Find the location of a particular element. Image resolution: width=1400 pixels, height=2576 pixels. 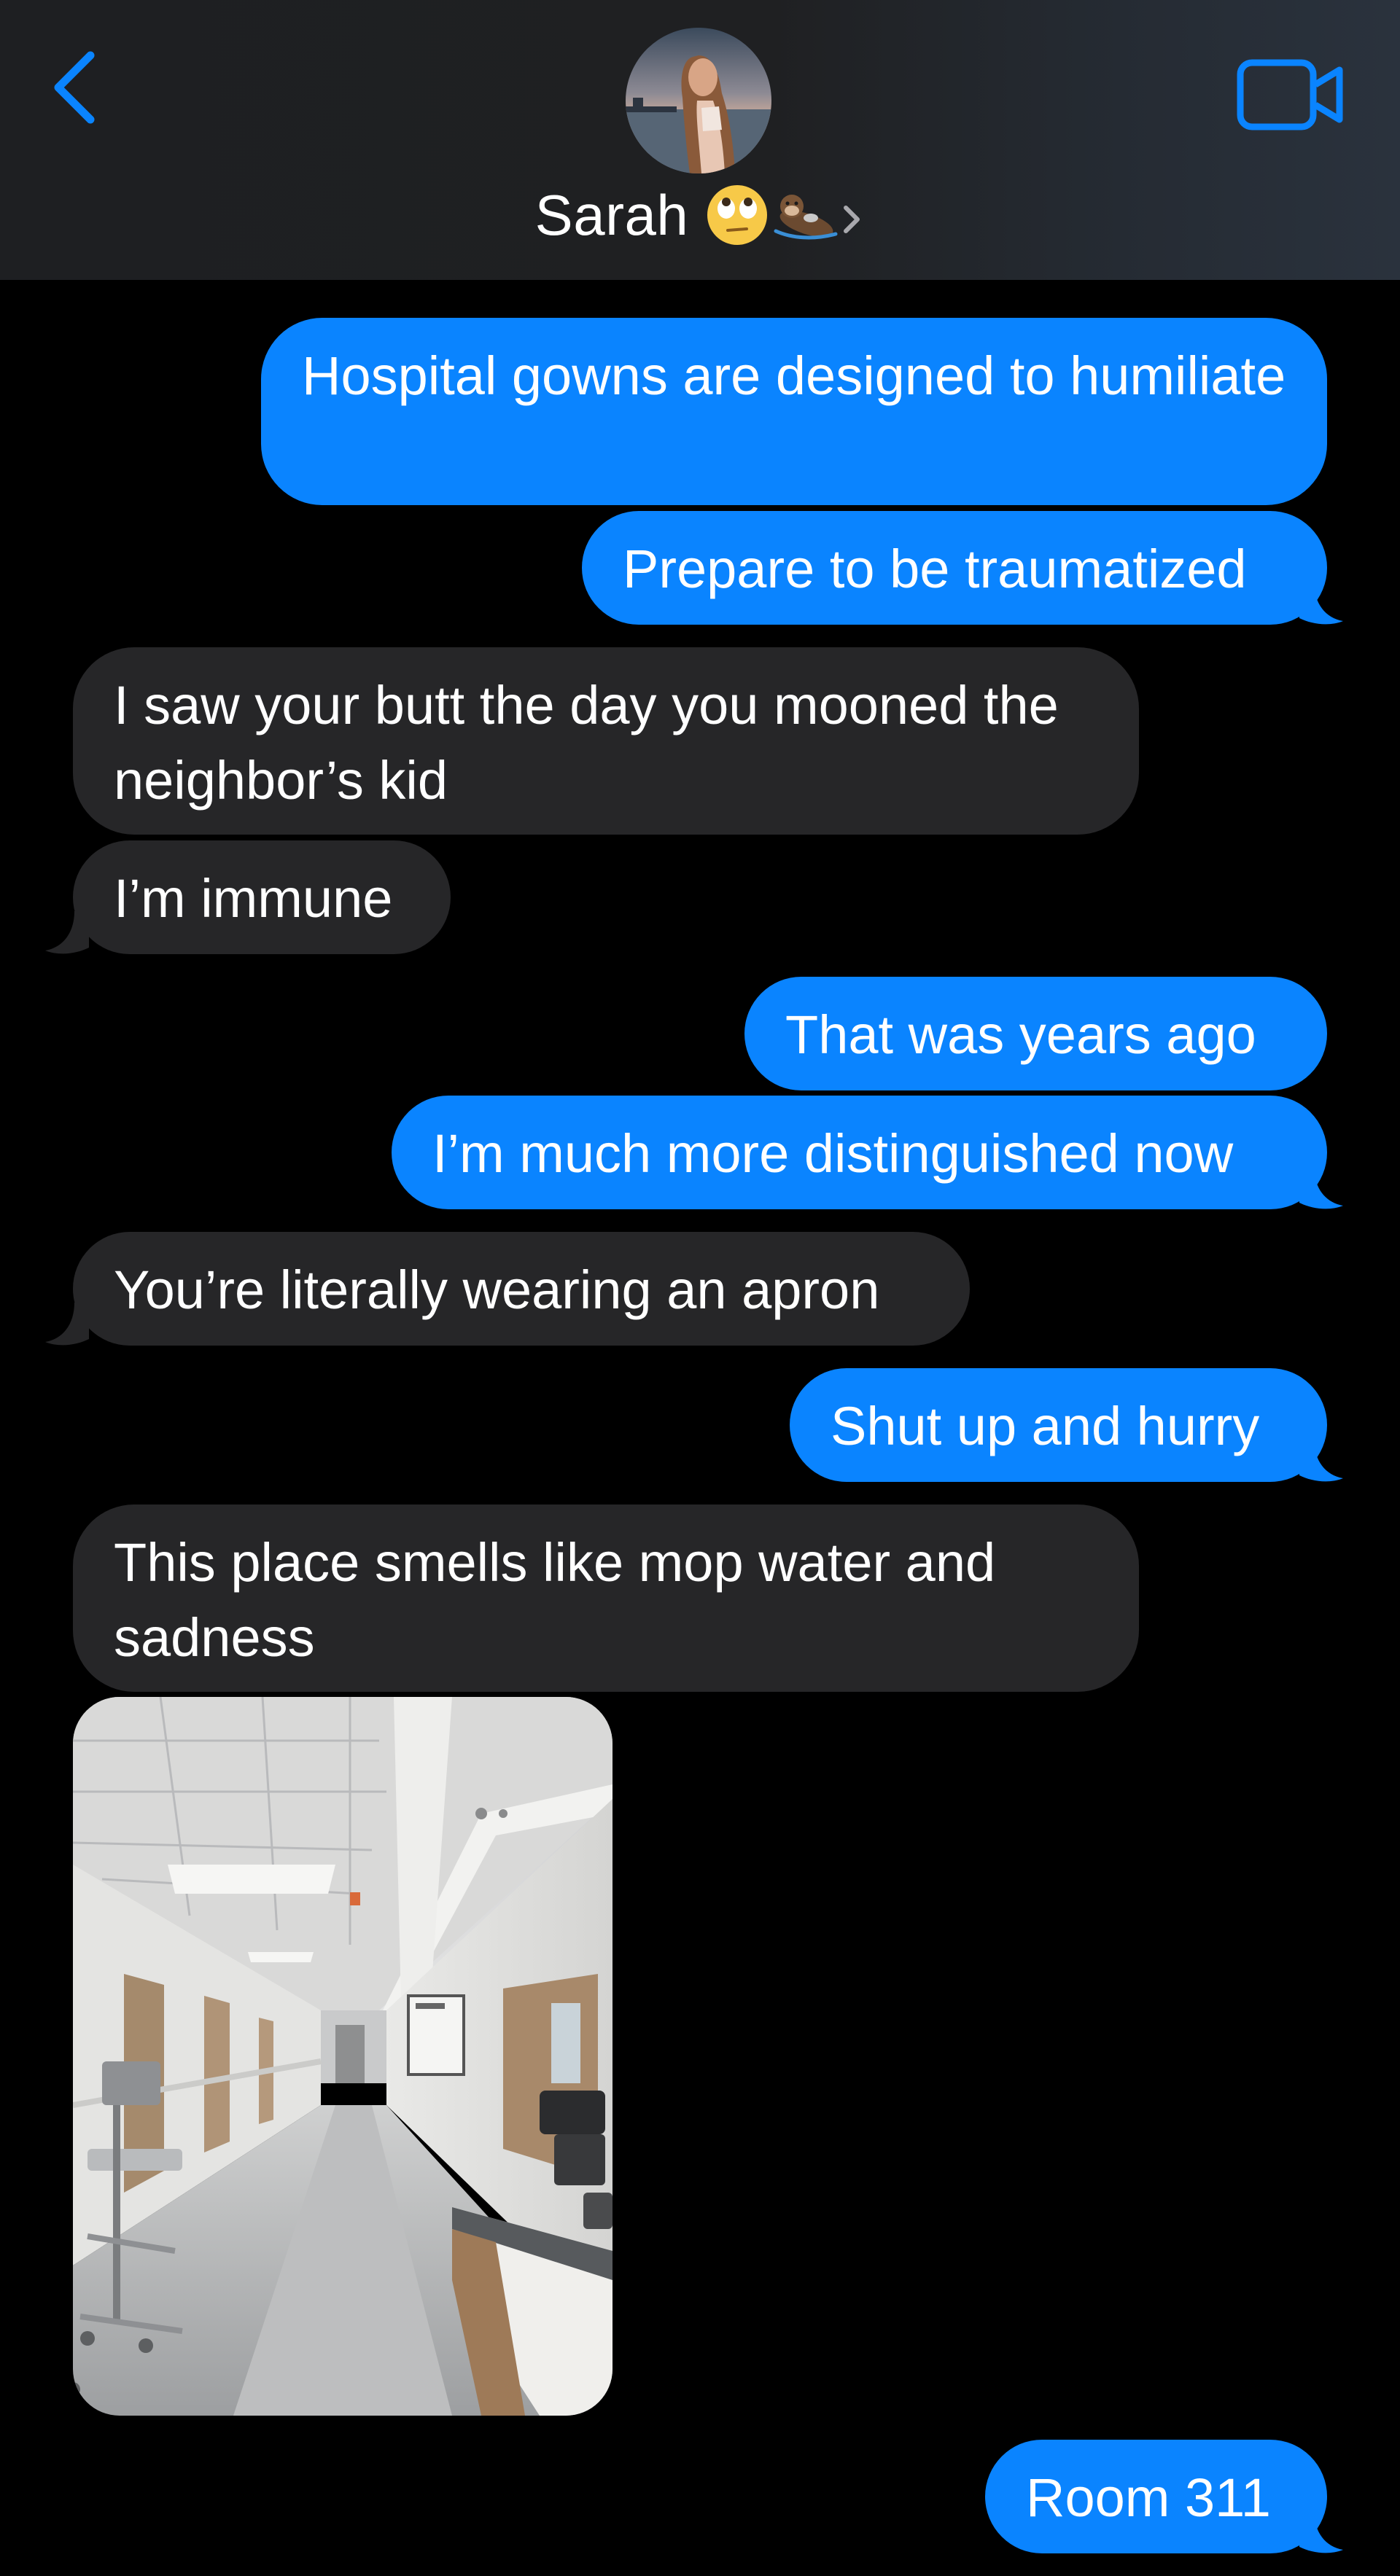

chevron-right-icon is located at coordinates (852, 219).